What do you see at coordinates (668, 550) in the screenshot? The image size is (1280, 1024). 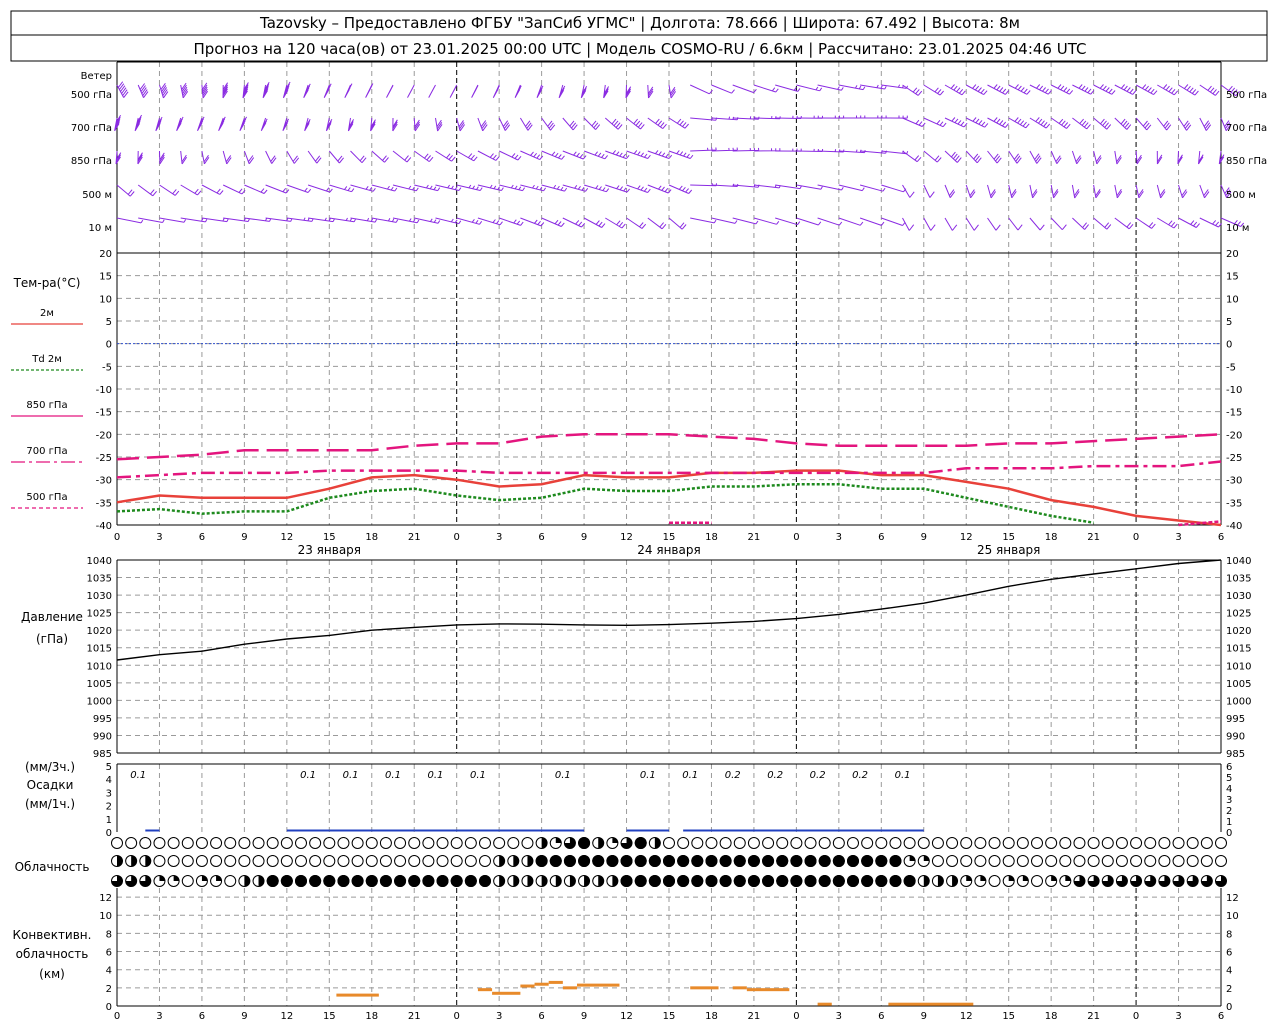 I see `day-label: 24 января` at bounding box center [668, 550].